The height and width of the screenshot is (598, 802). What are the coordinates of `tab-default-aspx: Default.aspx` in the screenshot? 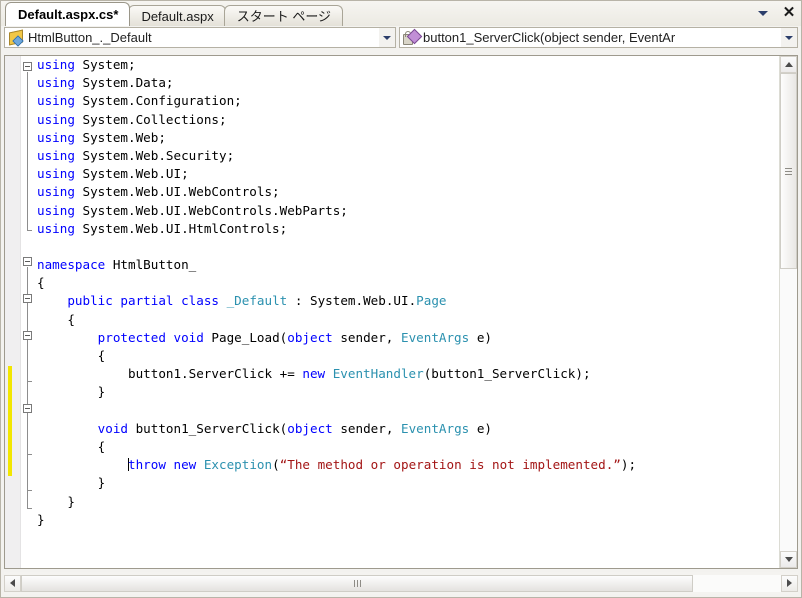 It's located at (177, 15).